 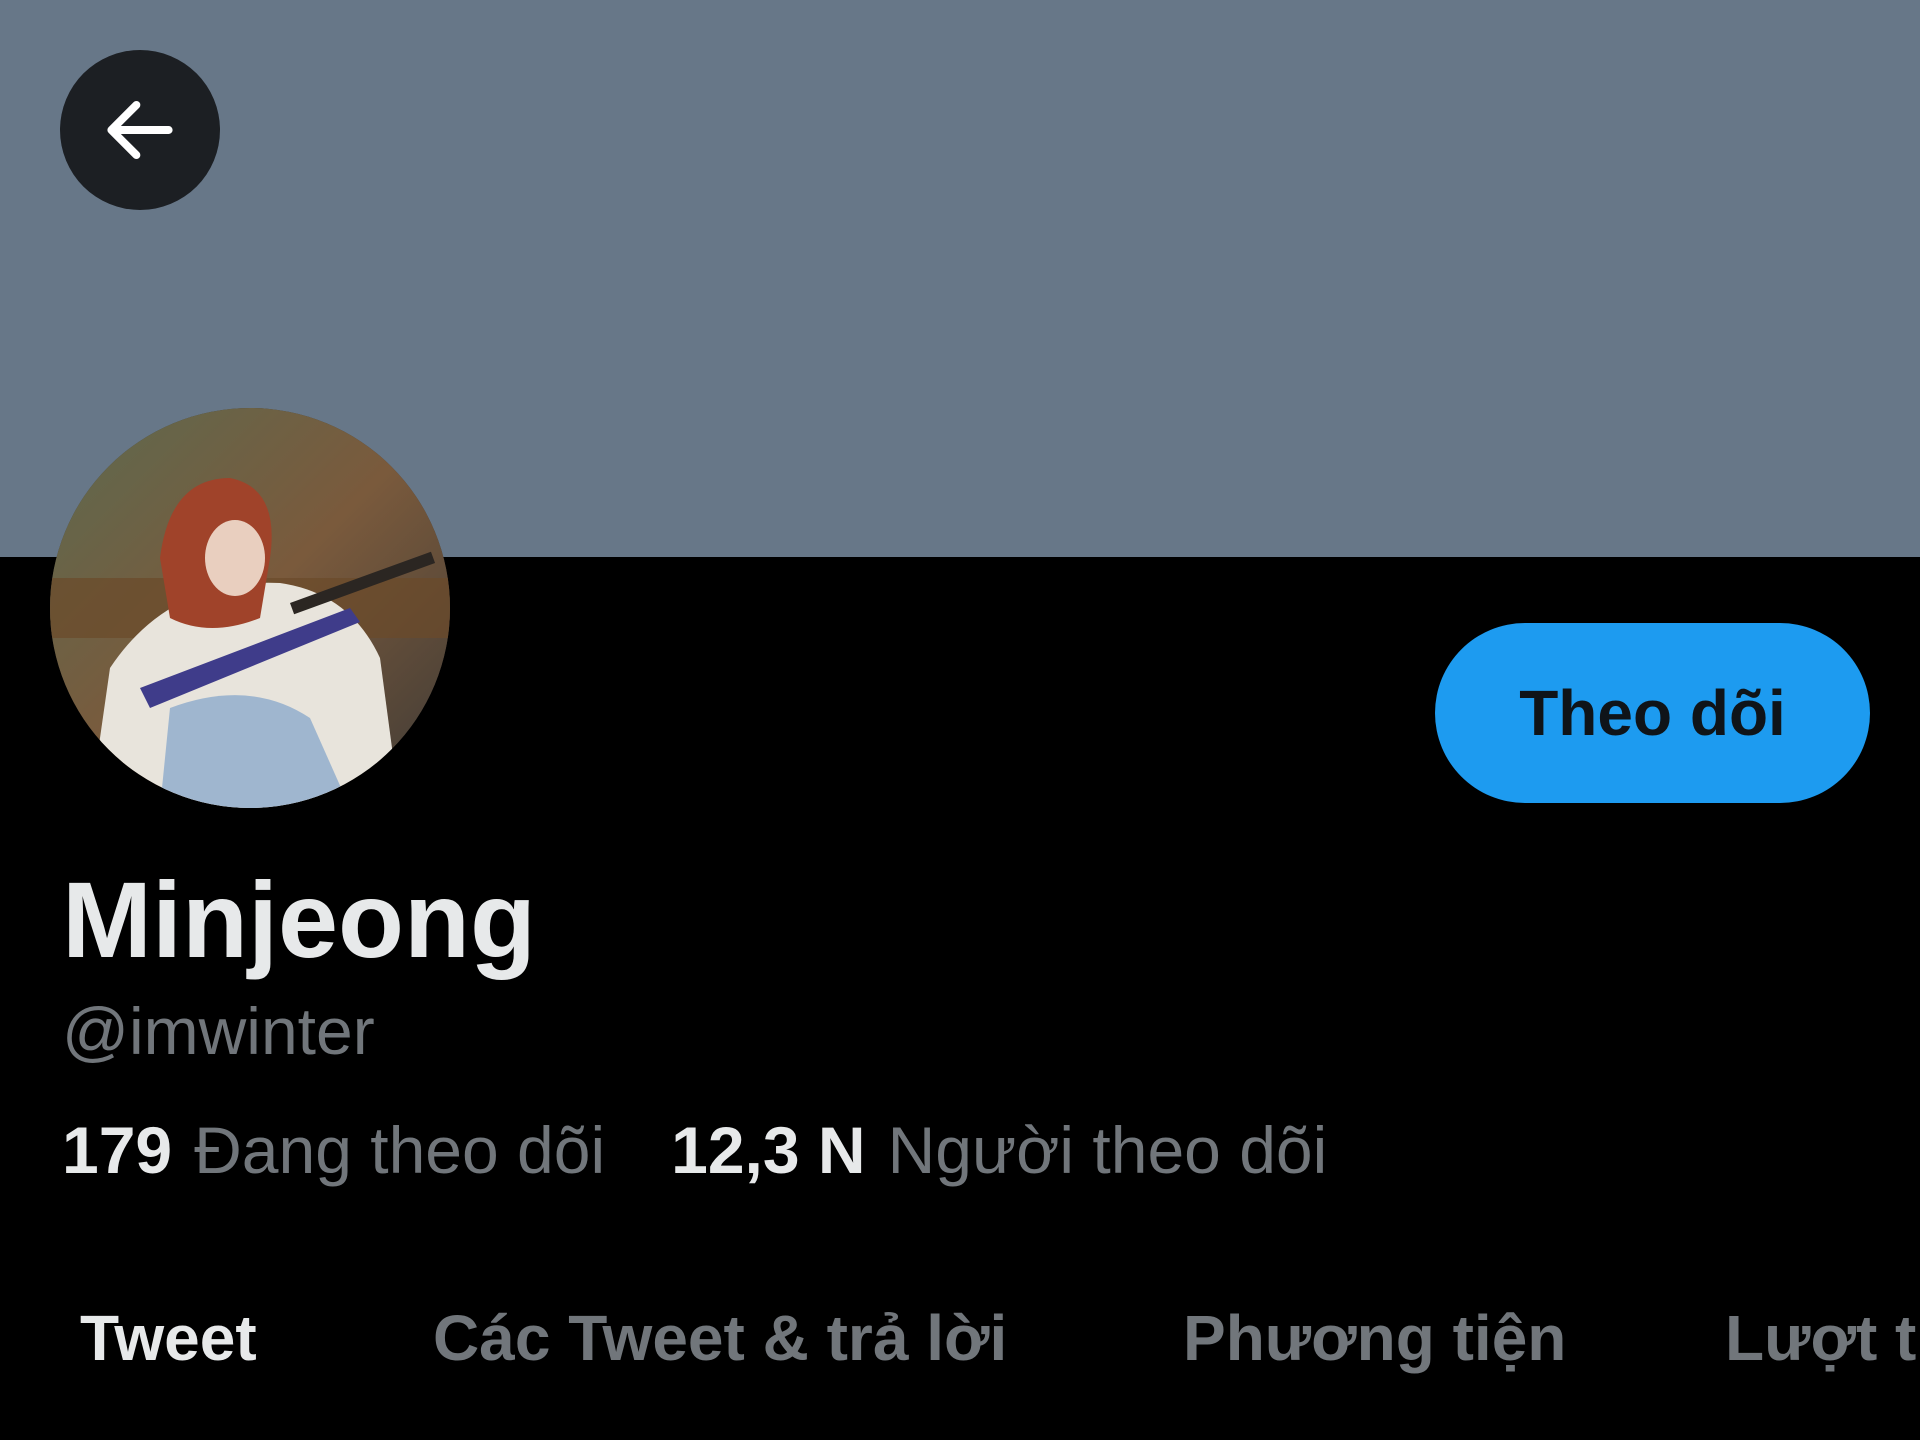 I want to click on back-button, so click(x=140, y=130).